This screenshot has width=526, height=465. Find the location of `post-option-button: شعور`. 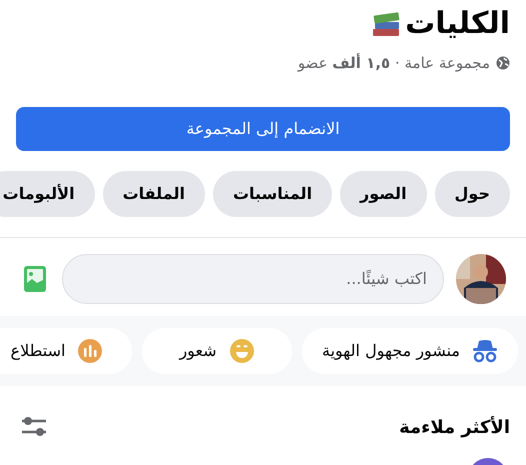

post-option-button: شعور is located at coordinates (217, 351).